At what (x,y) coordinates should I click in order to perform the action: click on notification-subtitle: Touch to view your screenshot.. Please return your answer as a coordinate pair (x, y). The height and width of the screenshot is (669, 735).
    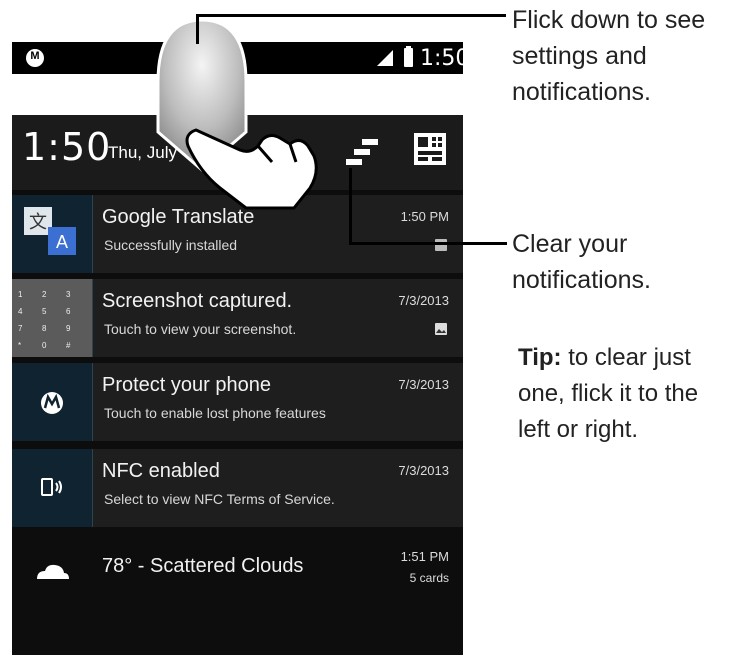
    Looking at the image, I should click on (200, 329).